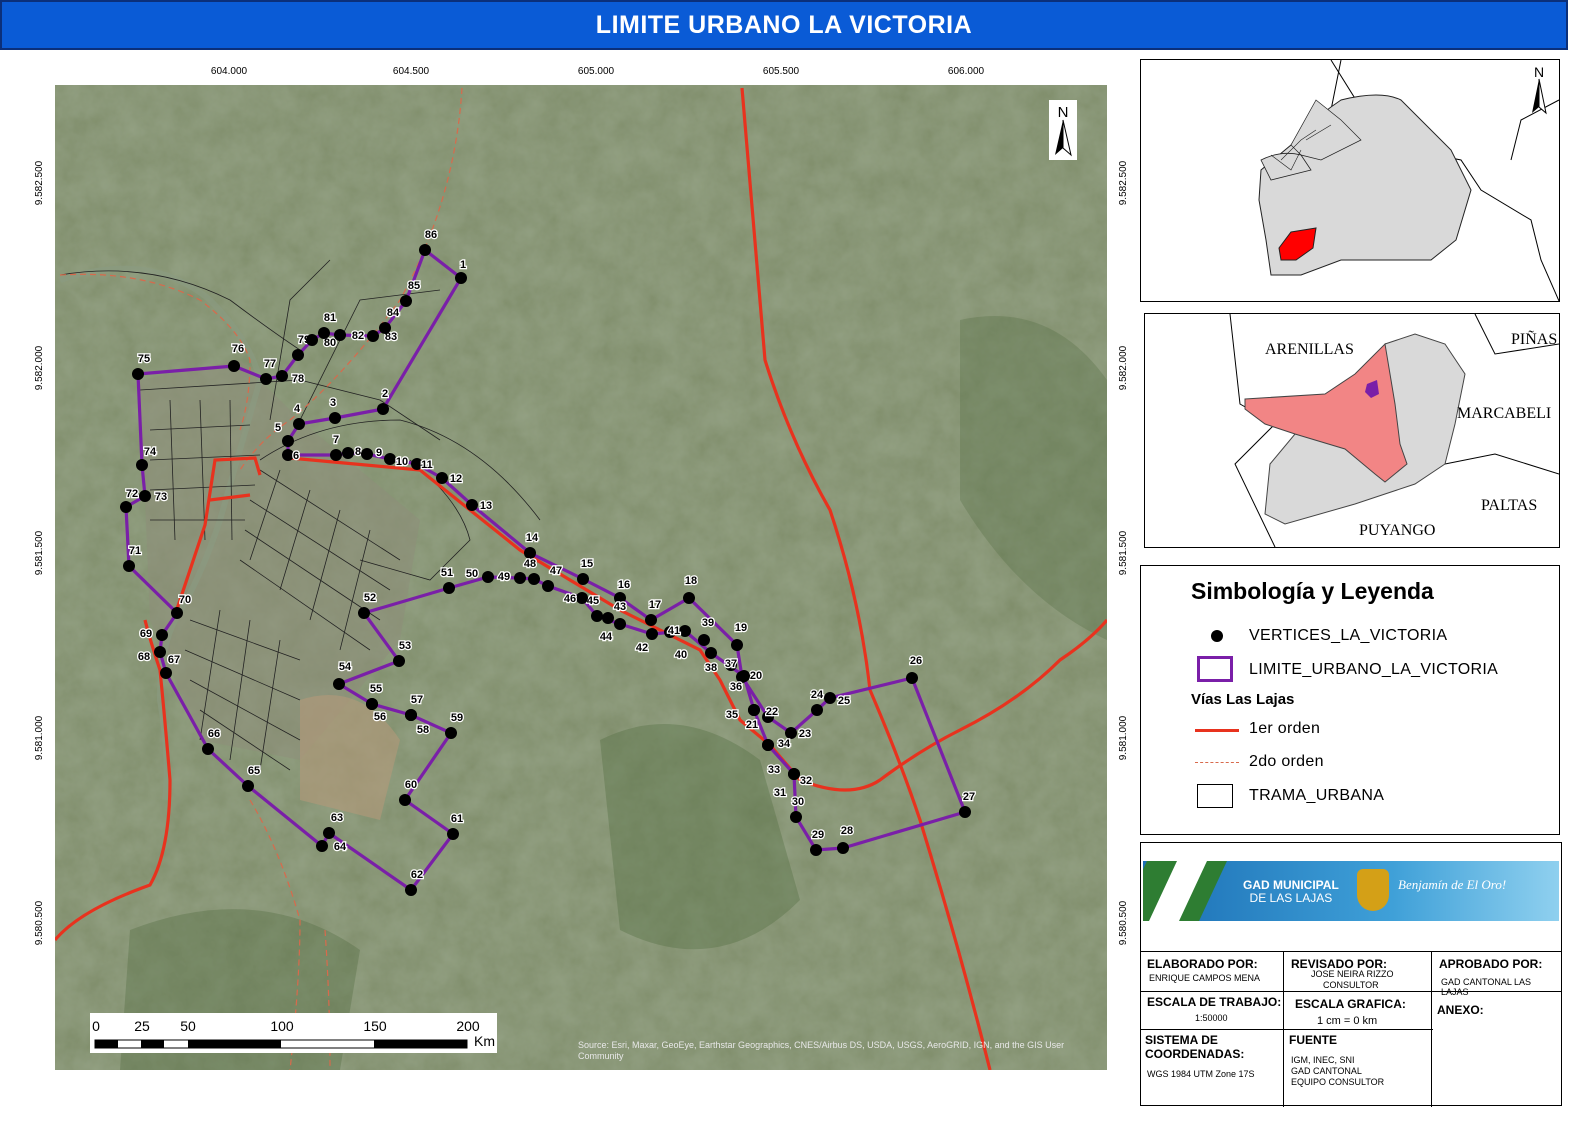 This screenshot has width=1588, height=1123. What do you see at coordinates (1285, 728) in the screenshot?
I see `legend-road1: 1er orden` at bounding box center [1285, 728].